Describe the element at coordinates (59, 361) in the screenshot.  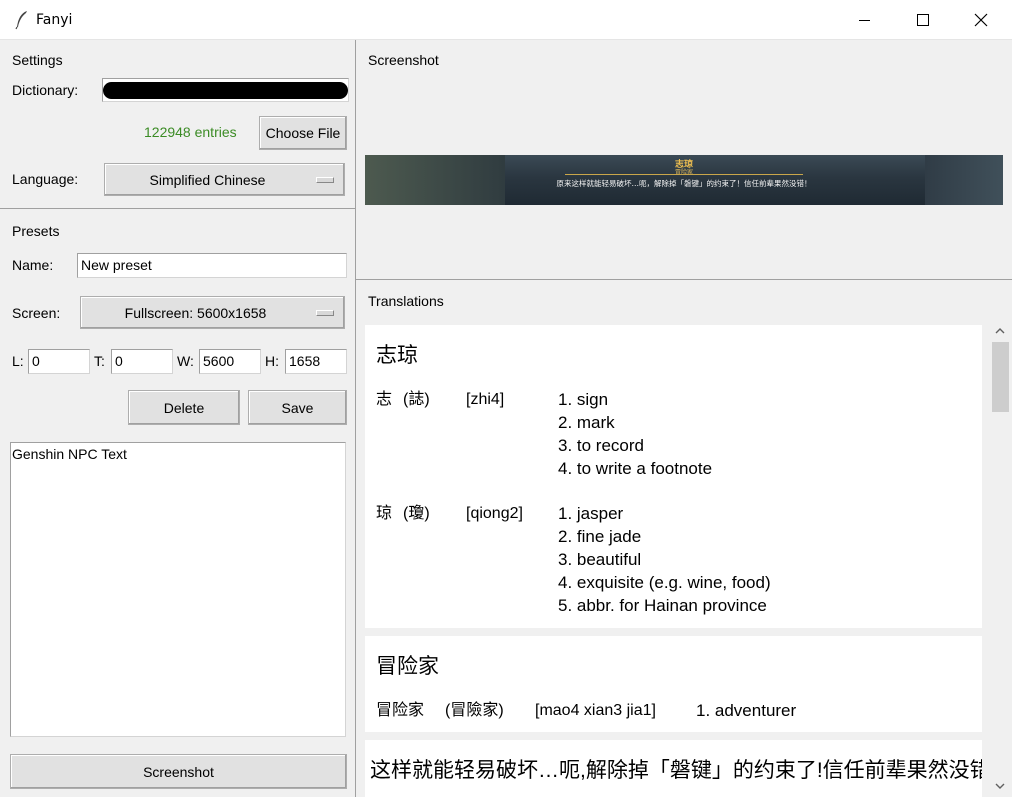
I see `left-input: 0` at that location.